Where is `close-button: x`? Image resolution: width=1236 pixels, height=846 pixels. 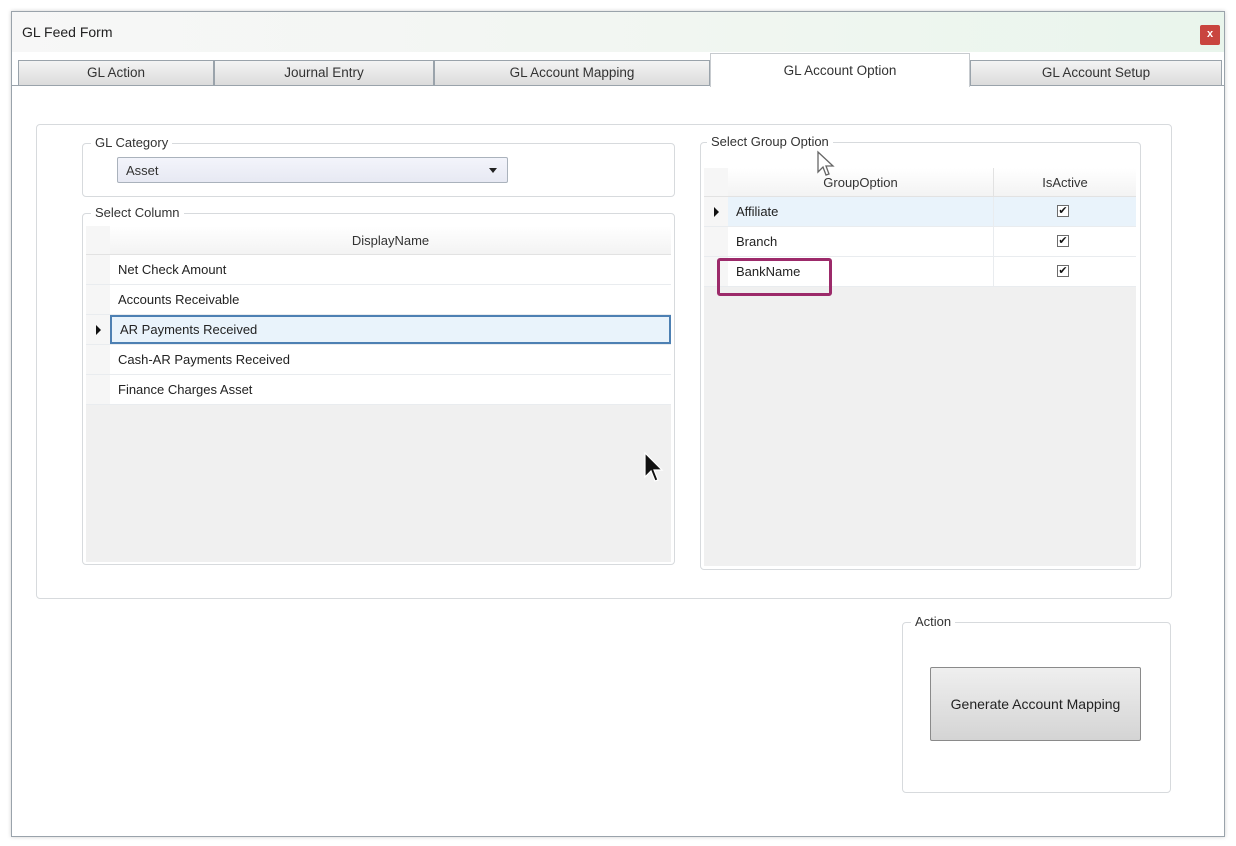 close-button: x is located at coordinates (1210, 35).